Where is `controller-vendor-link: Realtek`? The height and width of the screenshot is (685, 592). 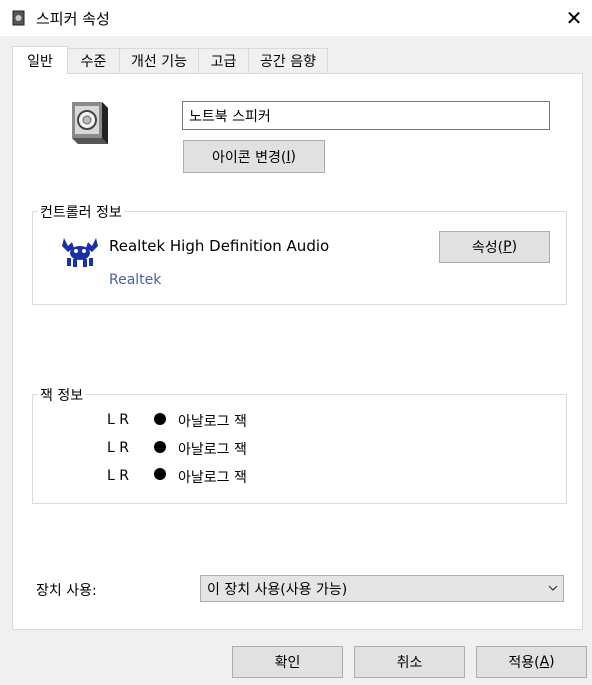
controller-vendor-link: Realtek is located at coordinates (135, 280).